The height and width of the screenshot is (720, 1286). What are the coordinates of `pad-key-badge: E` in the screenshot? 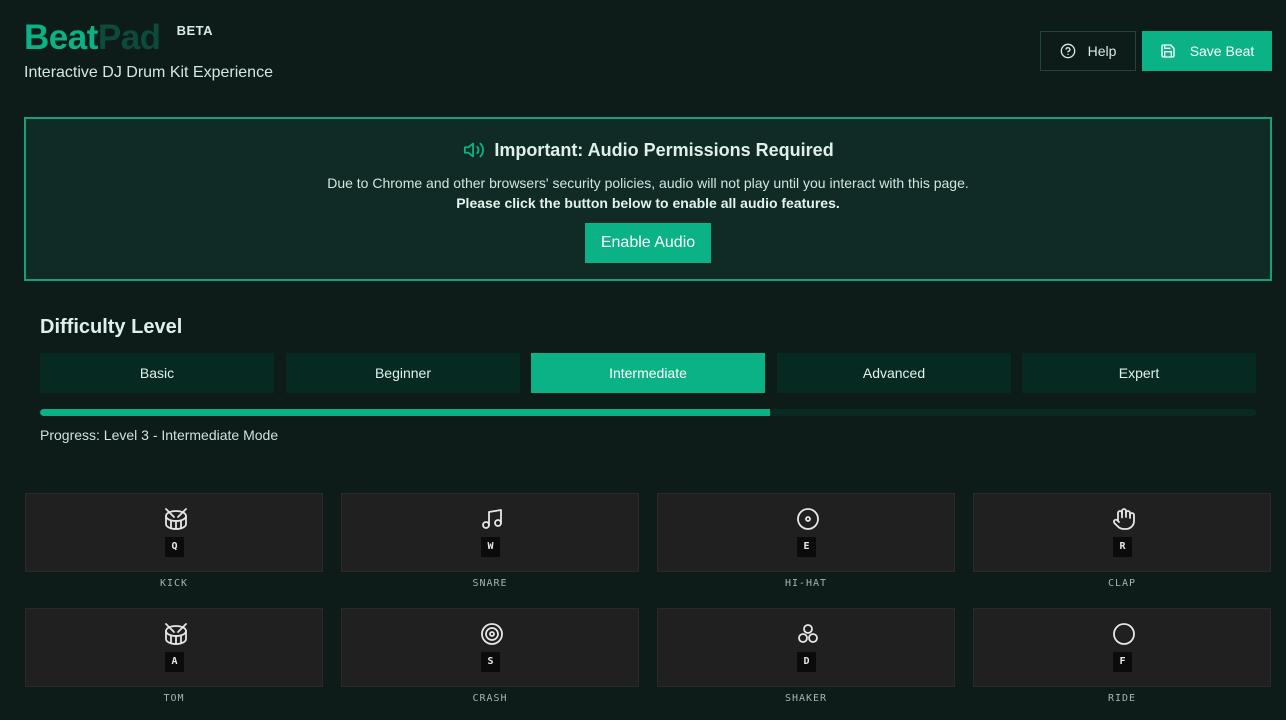 It's located at (806, 547).